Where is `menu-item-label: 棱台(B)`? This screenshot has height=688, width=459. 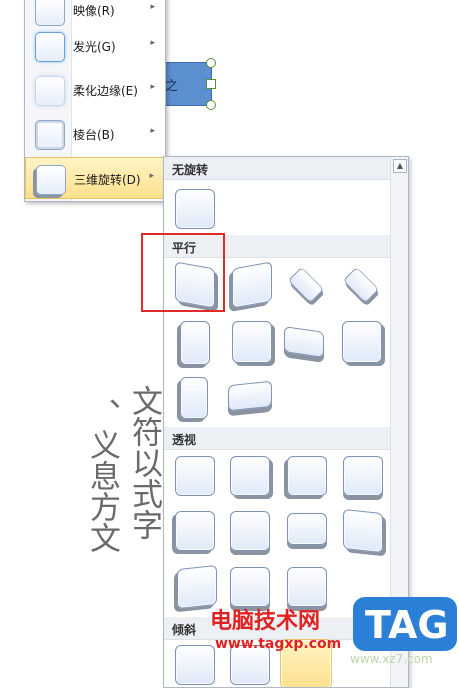 menu-item-label: 棱台(B) is located at coordinates (94, 135).